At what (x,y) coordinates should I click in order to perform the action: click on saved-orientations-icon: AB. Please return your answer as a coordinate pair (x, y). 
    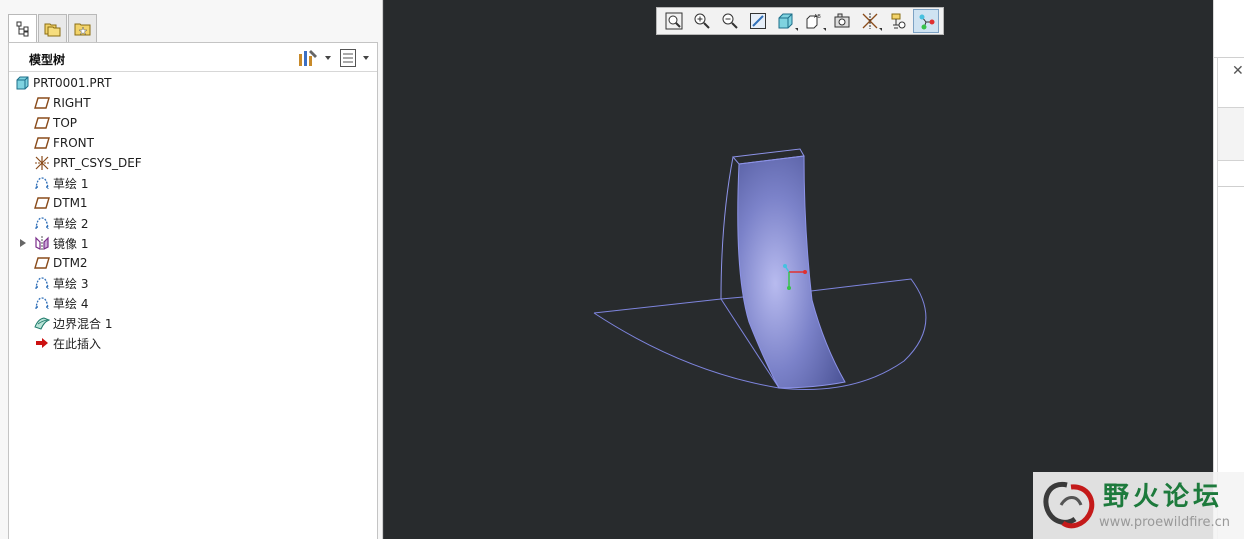
    Looking at the image, I should click on (813, 21).